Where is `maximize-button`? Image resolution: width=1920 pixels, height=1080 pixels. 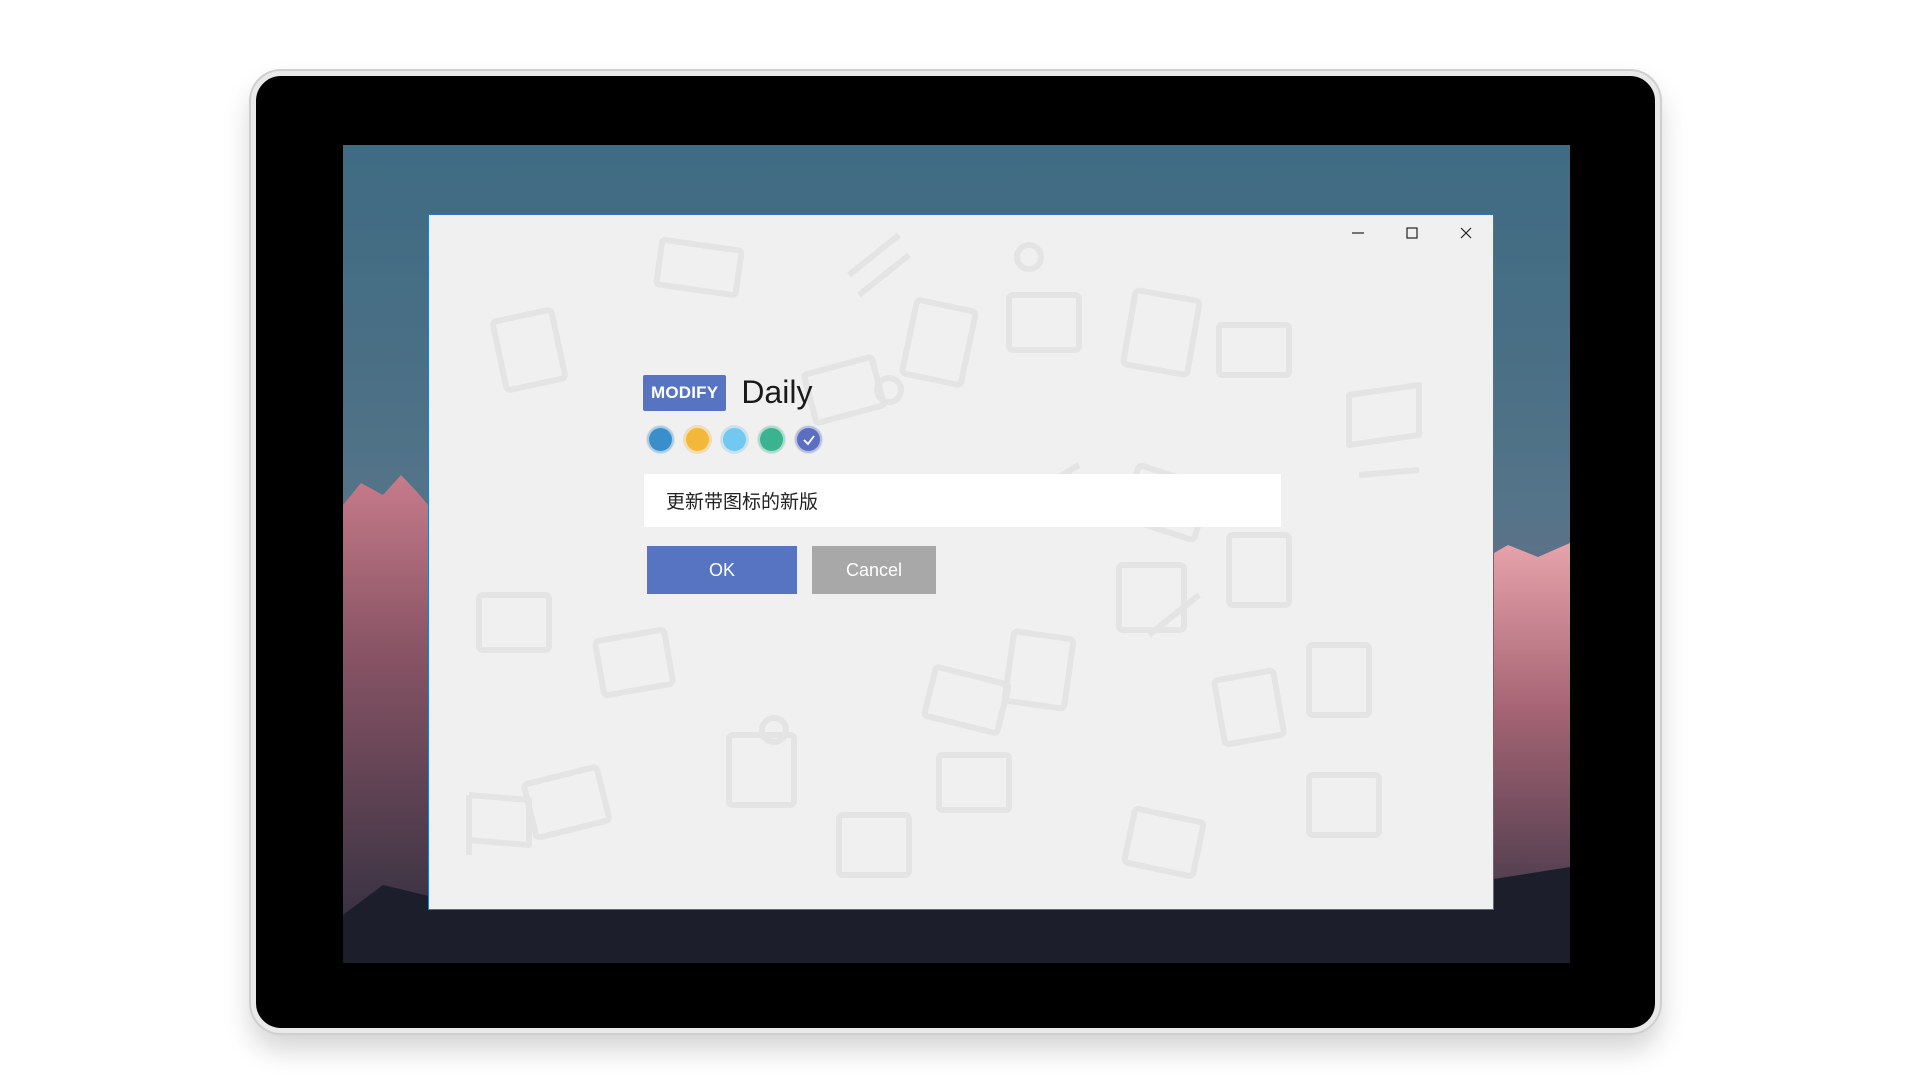
maximize-button is located at coordinates (1412, 233).